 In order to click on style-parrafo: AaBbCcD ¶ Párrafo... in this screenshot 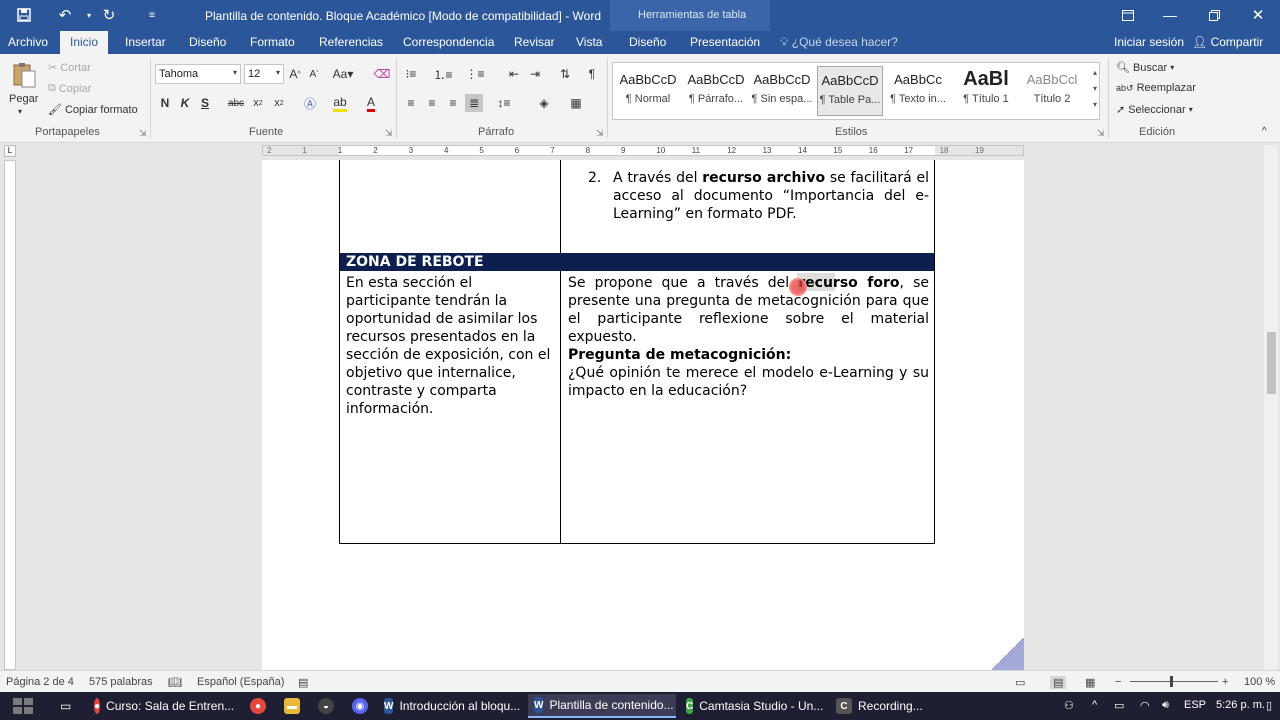, I will do `click(716, 91)`.